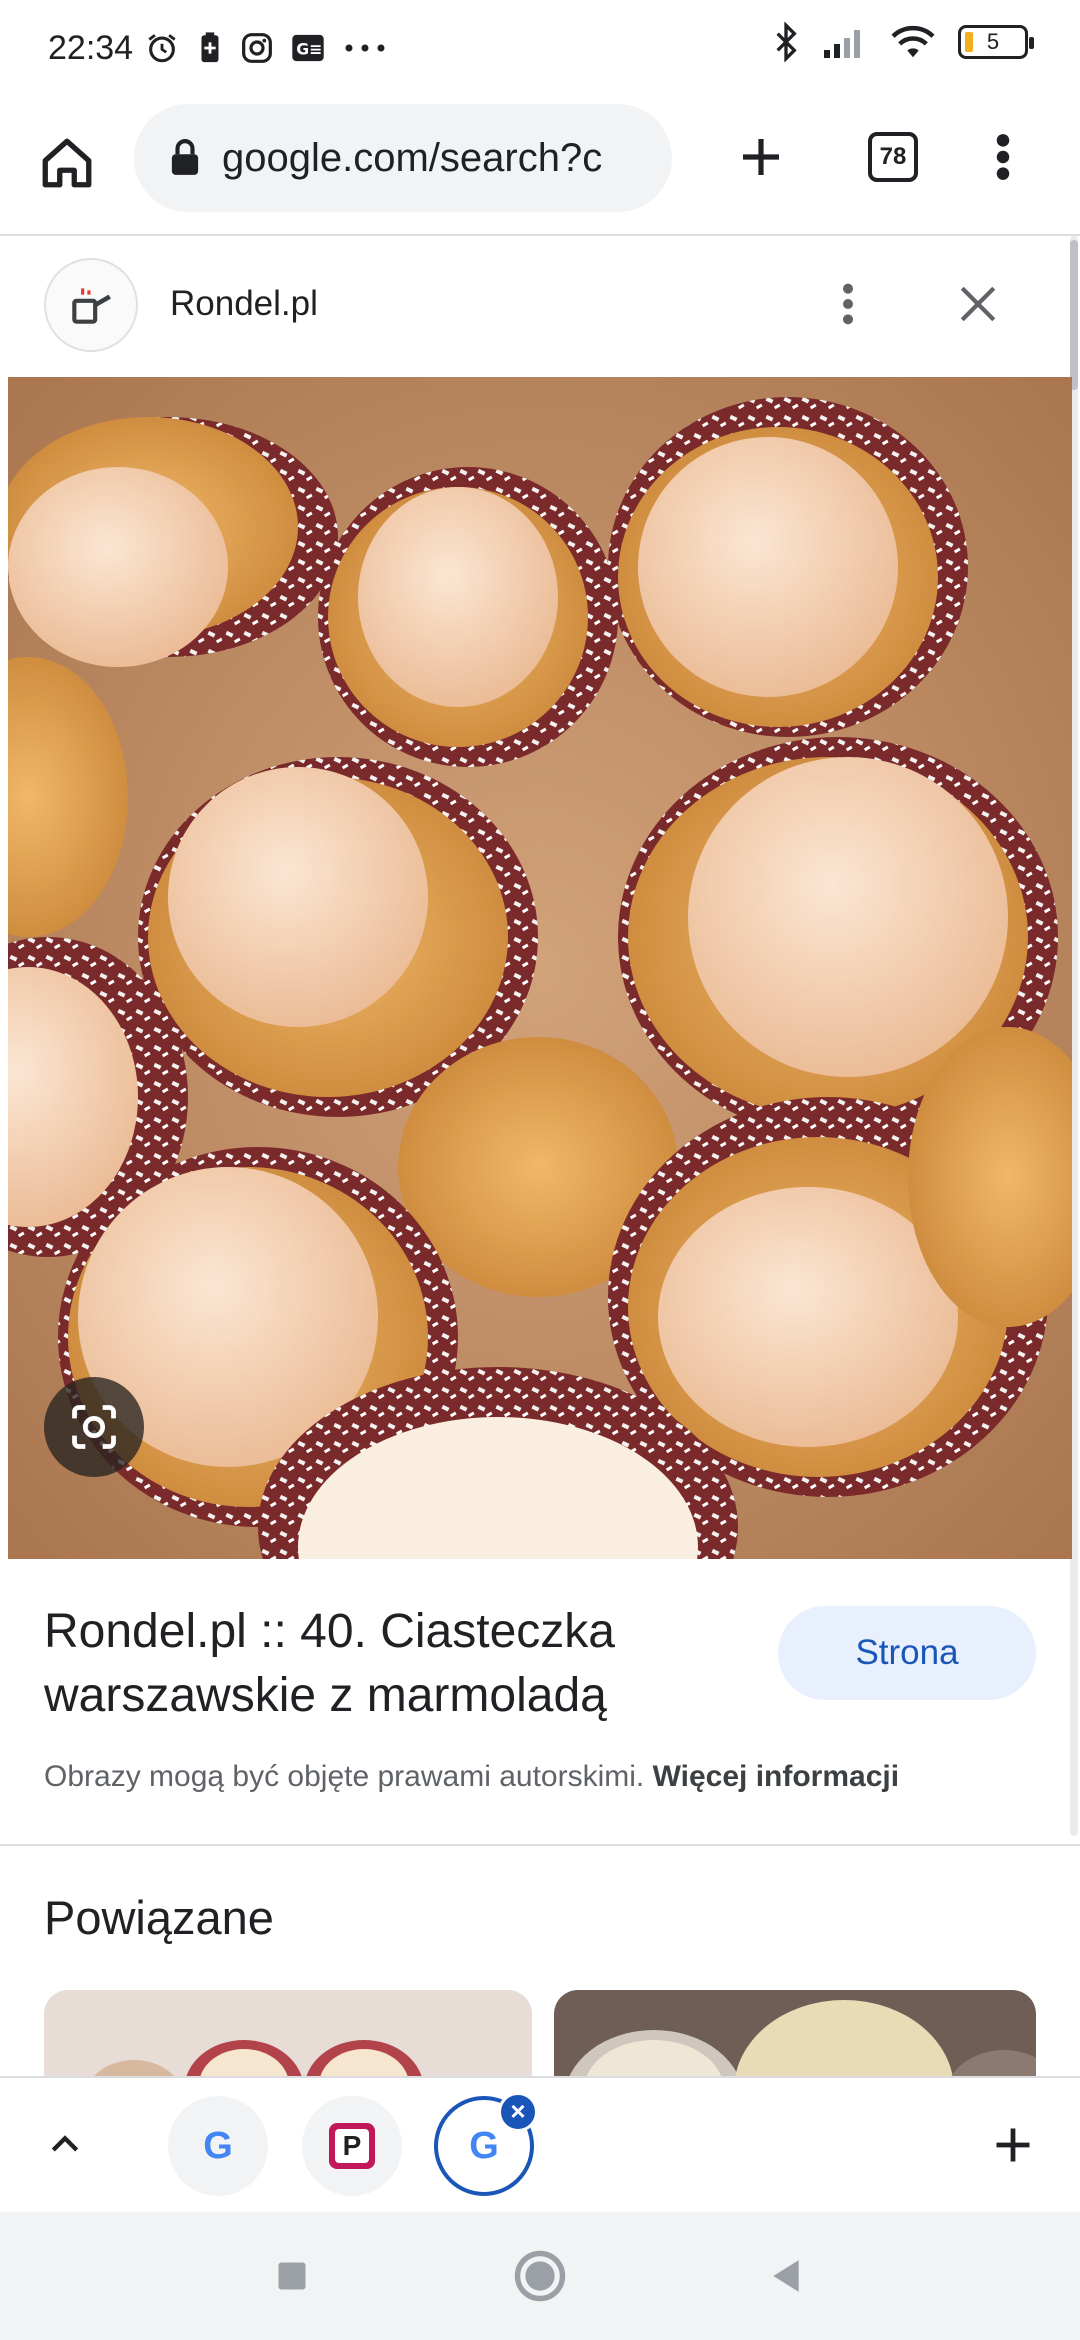 This screenshot has width=1080, height=2340. I want to click on instagram-icon, so click(257, 48).